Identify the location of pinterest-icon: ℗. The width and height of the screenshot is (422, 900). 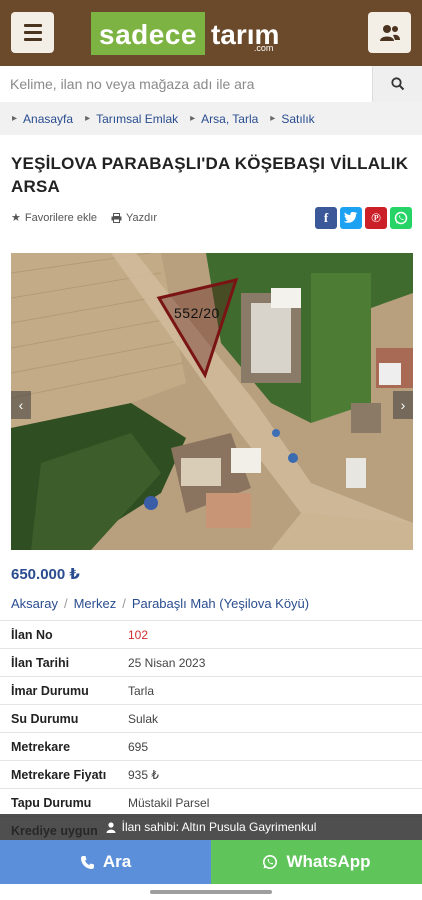
(376, 217).